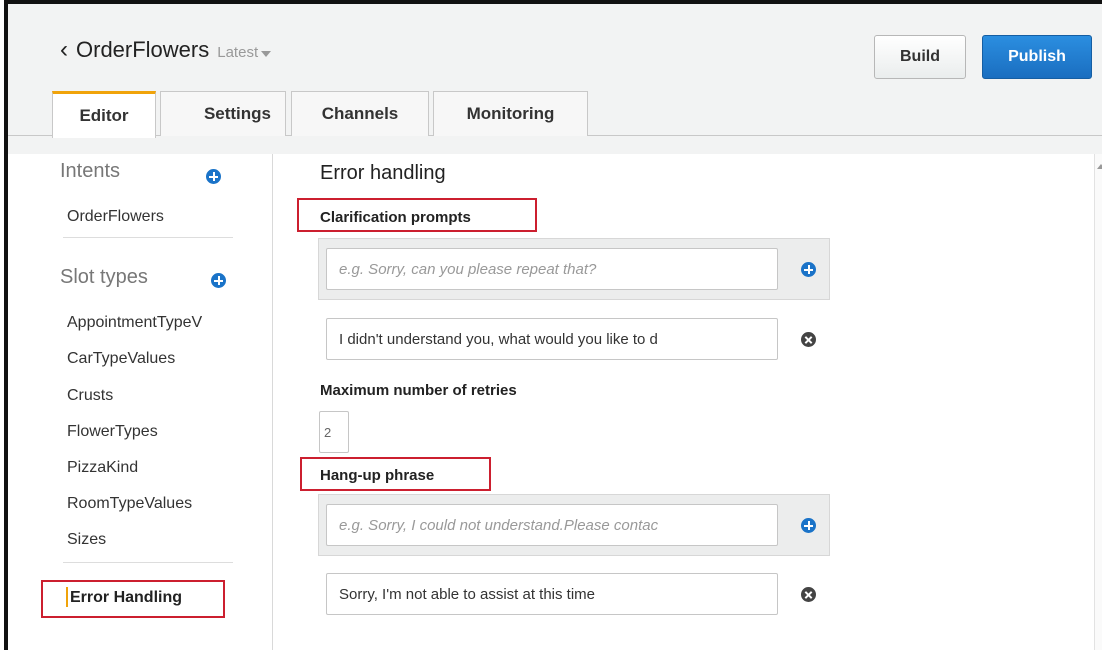  What do you see at coordinates (90, 396) in the screenshot?
I see `sidebar-item-crusts: Crusts` at bounding box center [90, 396].